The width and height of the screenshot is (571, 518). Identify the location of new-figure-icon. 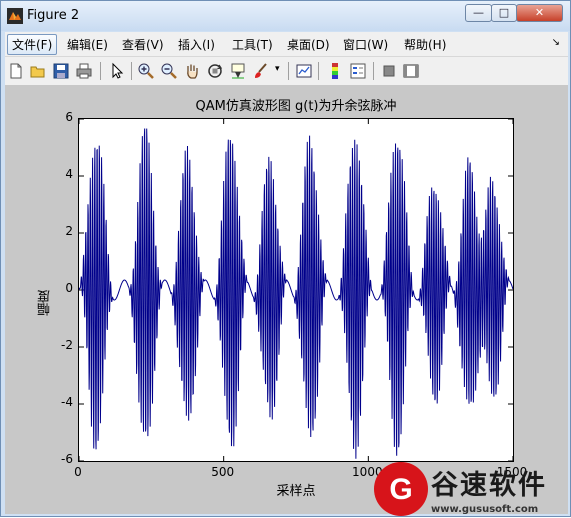
(16, 71).